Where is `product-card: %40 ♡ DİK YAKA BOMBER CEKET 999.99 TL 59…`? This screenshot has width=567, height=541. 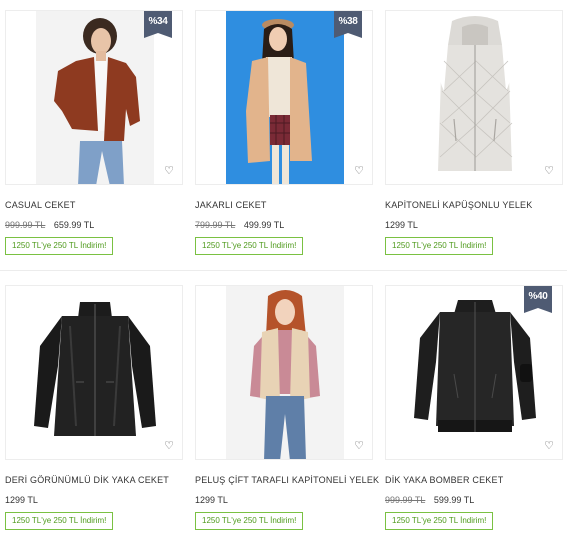 product-card: %40 ♡ DİK YAKA BOMBER CEKET 999.99 TL 59… is located at coordinates (474, 407).